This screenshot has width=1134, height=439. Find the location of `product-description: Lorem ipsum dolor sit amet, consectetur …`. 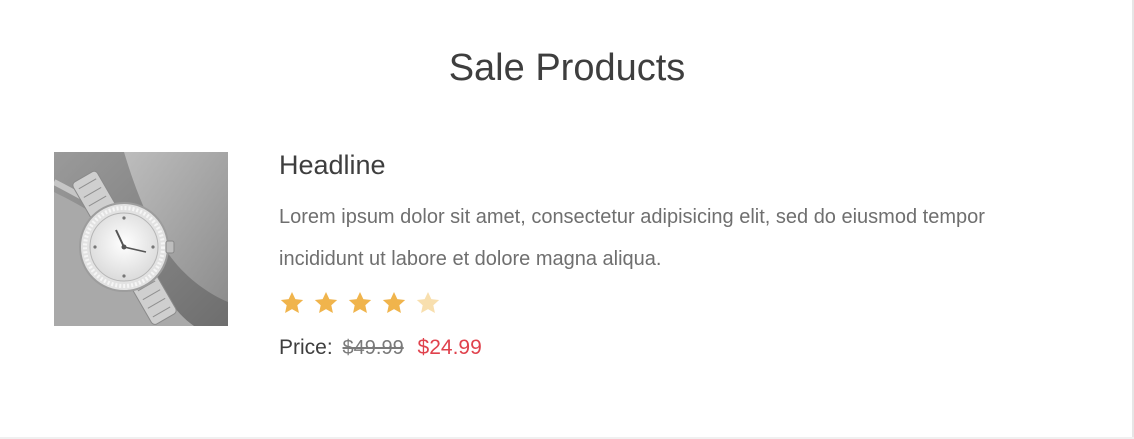

product-description: Lorem ipsum dolor sit amet, consectetur … is located at coordinates (632, 238).